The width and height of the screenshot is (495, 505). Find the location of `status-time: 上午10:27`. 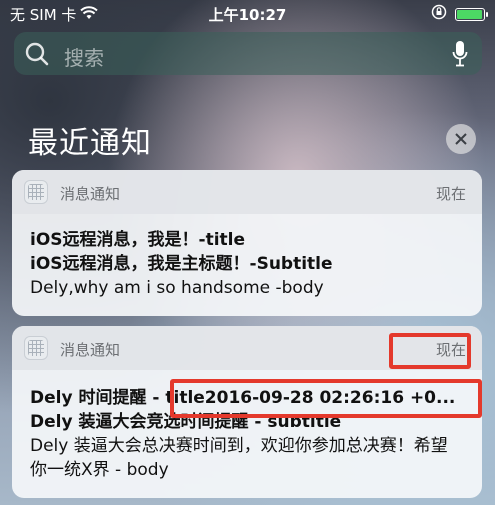

status-time: 上午10:27 is located at coordinates (247, 15).